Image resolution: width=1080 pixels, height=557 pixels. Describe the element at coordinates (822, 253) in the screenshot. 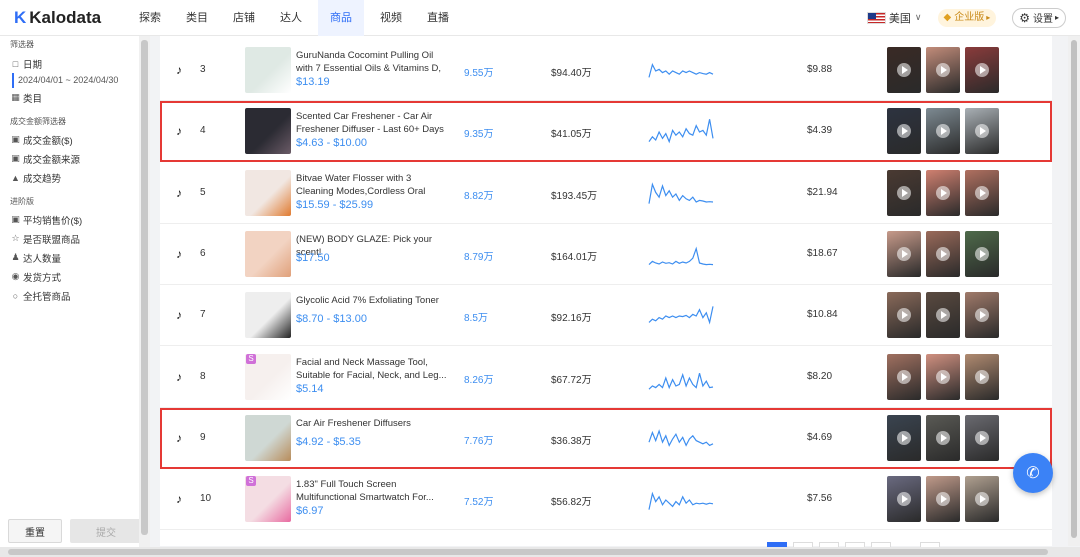

I see `avg-price: $18.67` at that location.